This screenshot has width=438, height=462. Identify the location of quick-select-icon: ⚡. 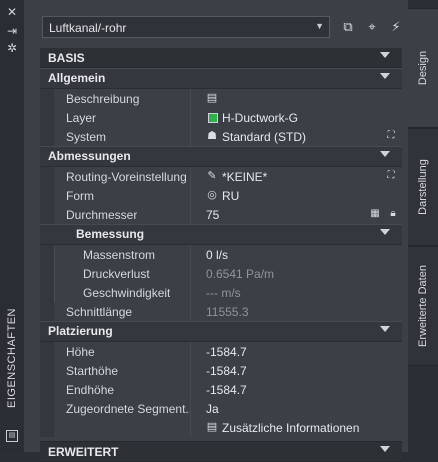
(396, 27).